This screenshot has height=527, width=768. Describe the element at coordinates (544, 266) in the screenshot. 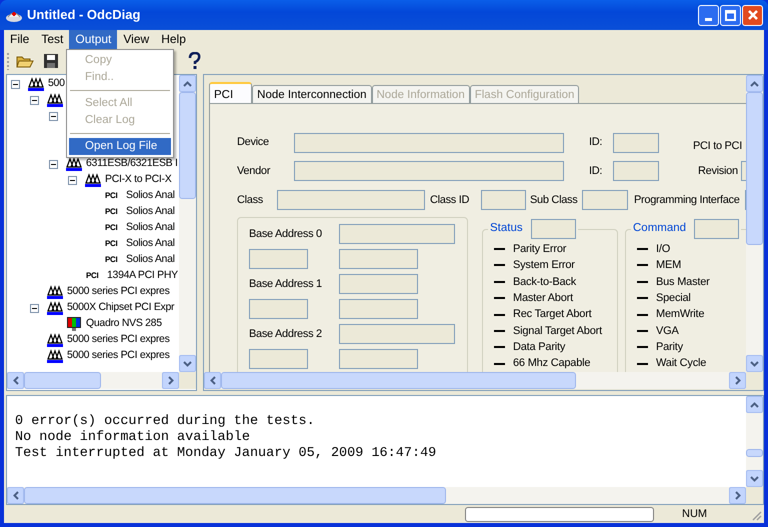

I see `flag-label: System Error` at that location.